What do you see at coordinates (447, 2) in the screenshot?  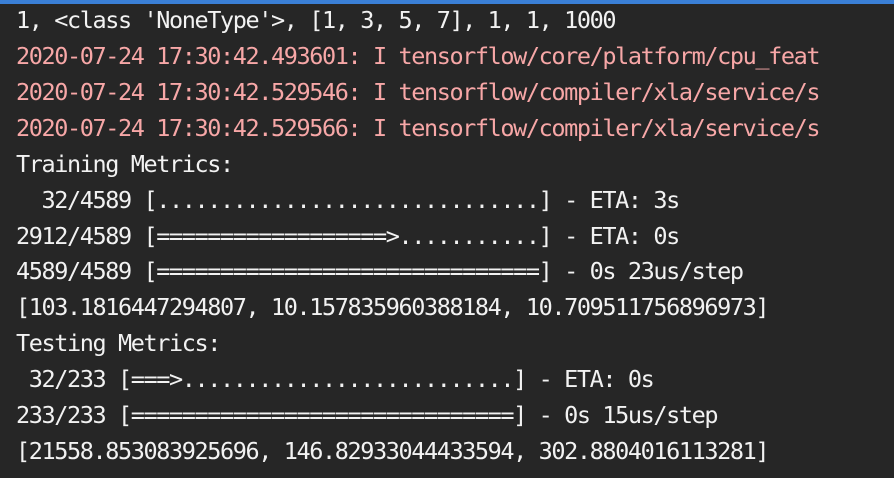 I see `window-top-accent` at bounding box center [447, 2].